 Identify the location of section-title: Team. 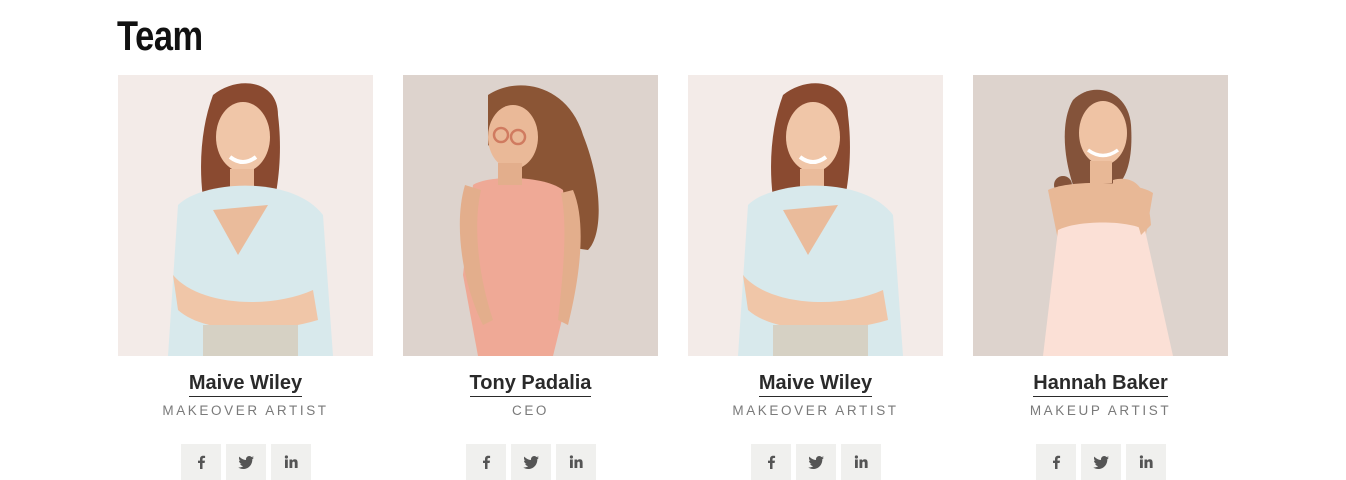
(160, 35).